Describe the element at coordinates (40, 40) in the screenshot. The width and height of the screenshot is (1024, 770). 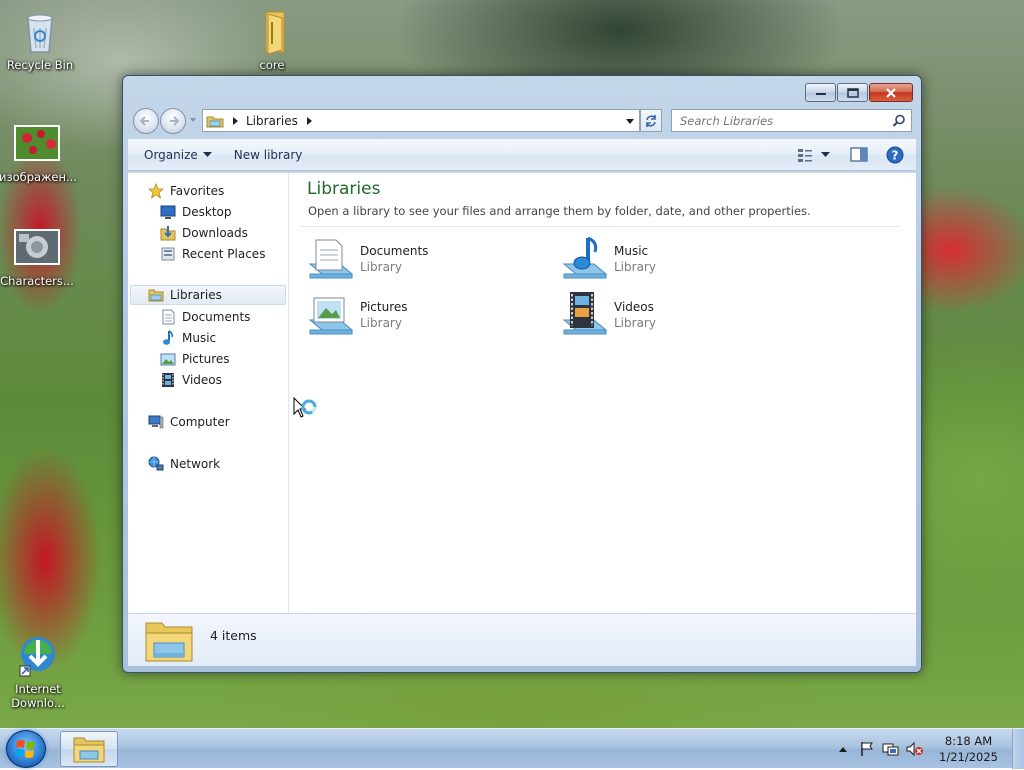
I see `desktop-icon-recycle-bin: Recycle Bin` at that location.